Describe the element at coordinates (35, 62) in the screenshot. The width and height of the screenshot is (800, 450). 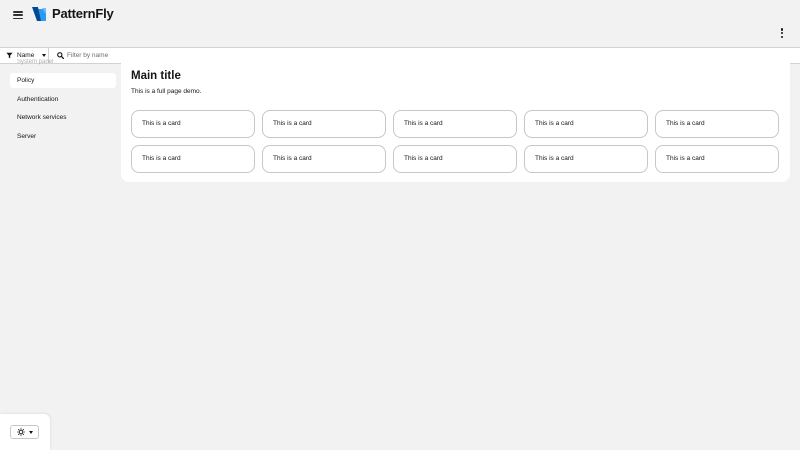
I see `sidebar-item-system-panel: System panel` at that location.